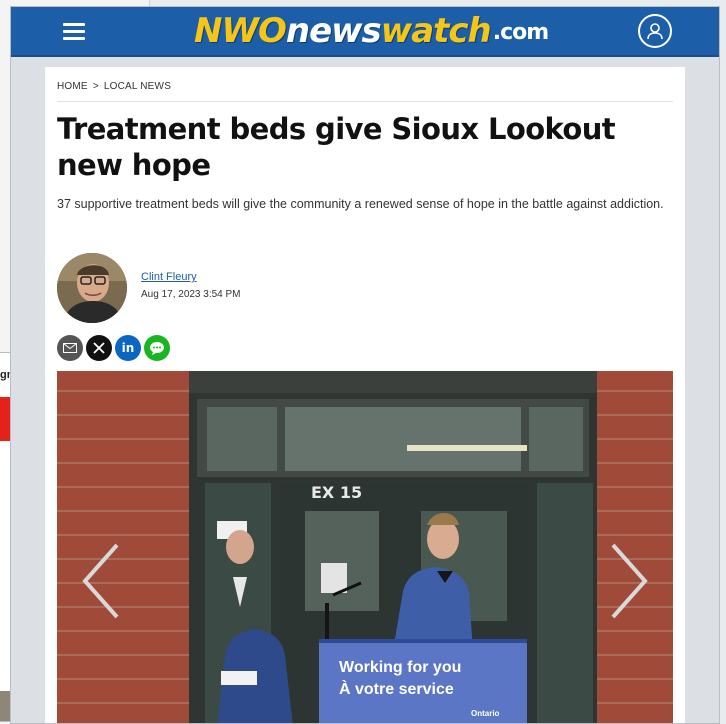  I want to click on podium-line-2: À votre service, so click(396, 689).